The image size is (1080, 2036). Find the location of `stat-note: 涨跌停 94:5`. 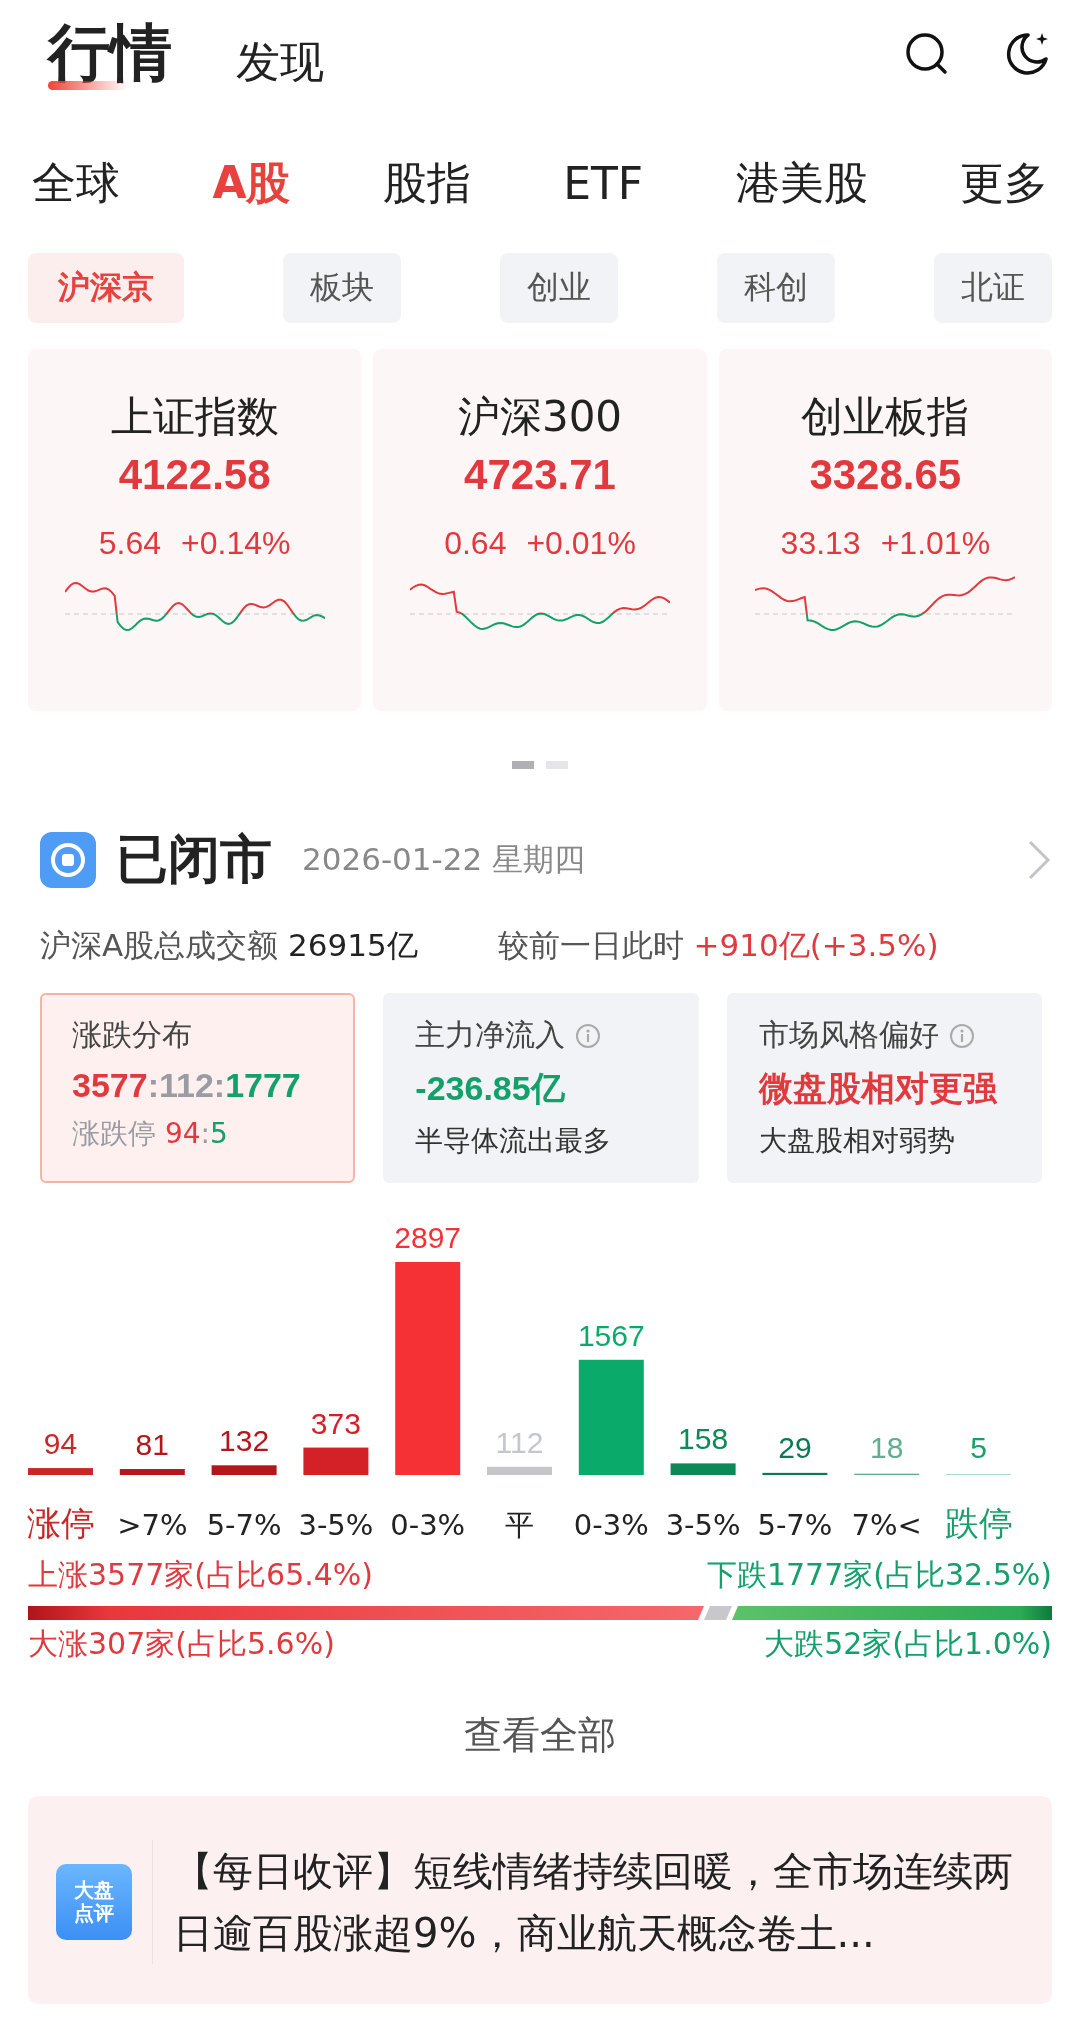

stat-note: 涨跌停 94:5 is located at coordinates (150, 1134).